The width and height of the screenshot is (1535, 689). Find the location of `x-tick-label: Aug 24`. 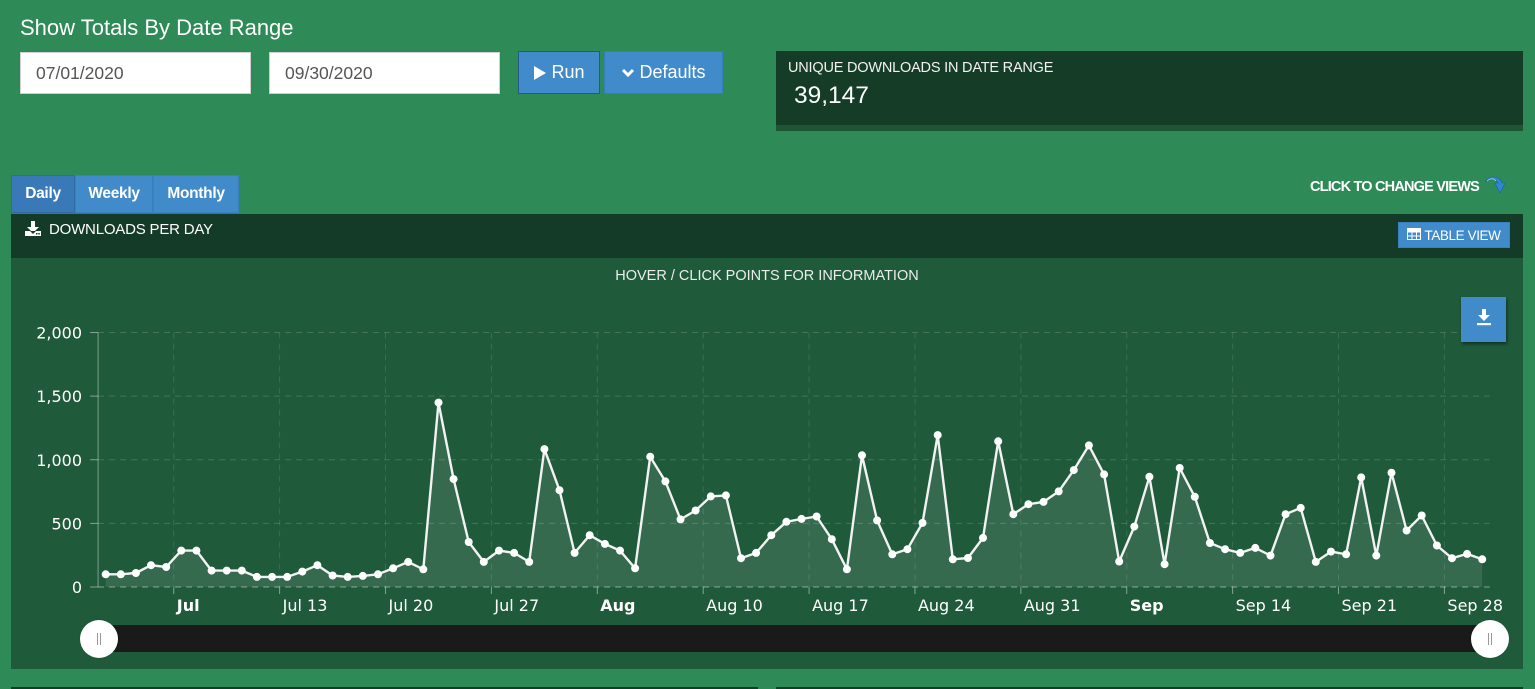

x-tick-label: Aug 24 is located at coordinates (946, 605).